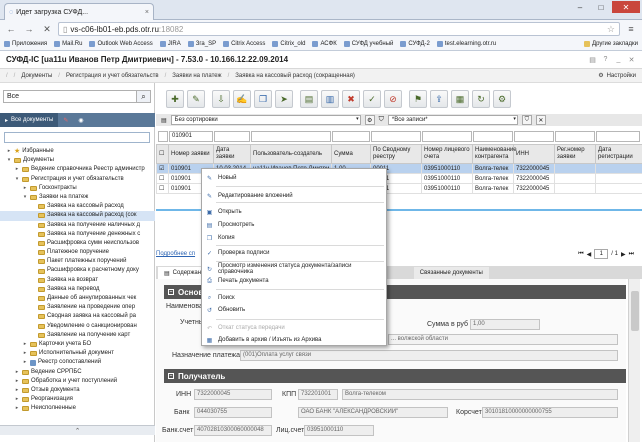 This screenshot has width=642, height=442. Describe the element at coordinates (147, 12) in the screenshot. I see `tab-close-icon: ×` at that location.